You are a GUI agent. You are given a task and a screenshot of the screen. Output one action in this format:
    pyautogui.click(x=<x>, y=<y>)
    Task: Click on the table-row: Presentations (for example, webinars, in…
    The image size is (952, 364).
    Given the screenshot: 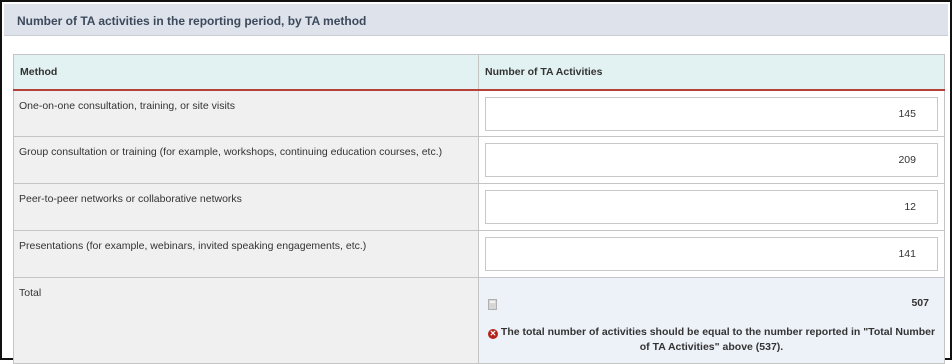 What is the action you would take?
    pyautogui.click(x=479, y=254)
    